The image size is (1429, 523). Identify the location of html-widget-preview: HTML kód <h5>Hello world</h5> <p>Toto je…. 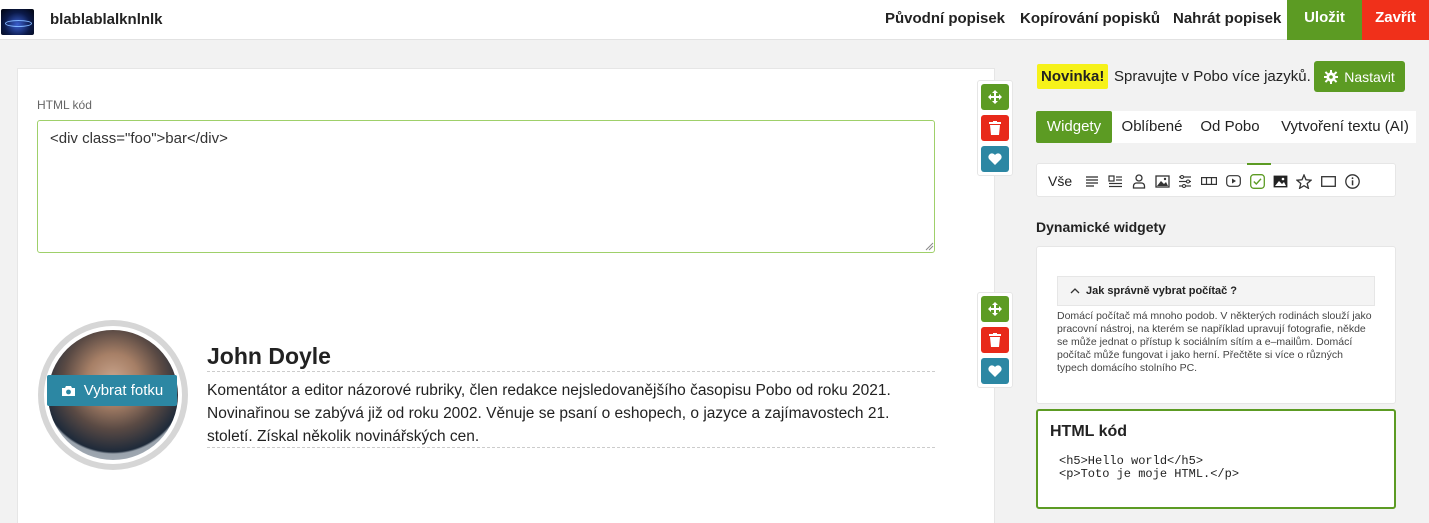
(1216, 459).